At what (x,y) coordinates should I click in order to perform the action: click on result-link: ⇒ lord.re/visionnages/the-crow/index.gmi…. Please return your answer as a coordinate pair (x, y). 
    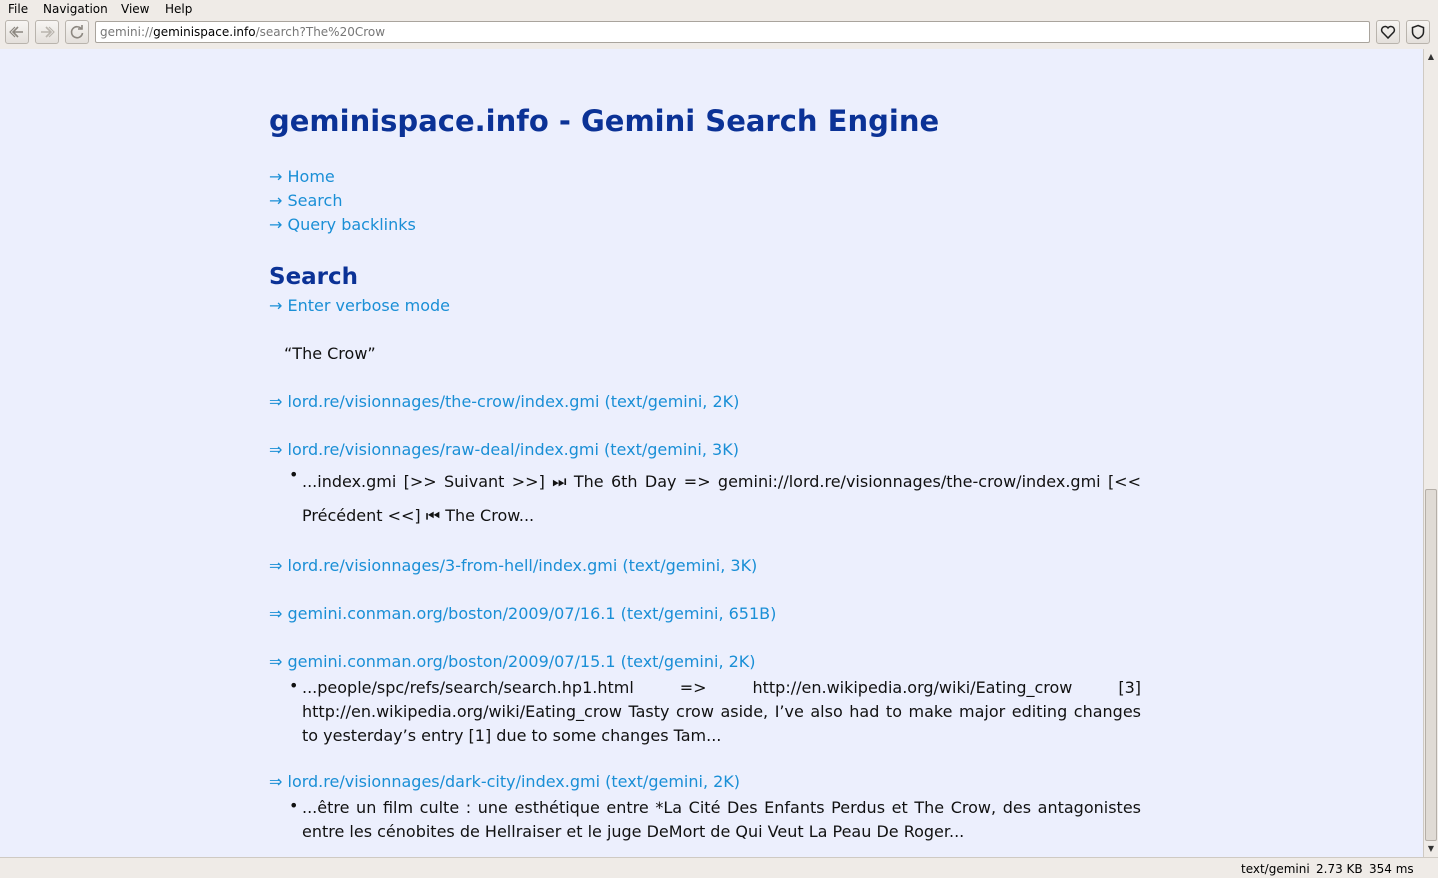
    Looking at the image, I should click on (504, 401).